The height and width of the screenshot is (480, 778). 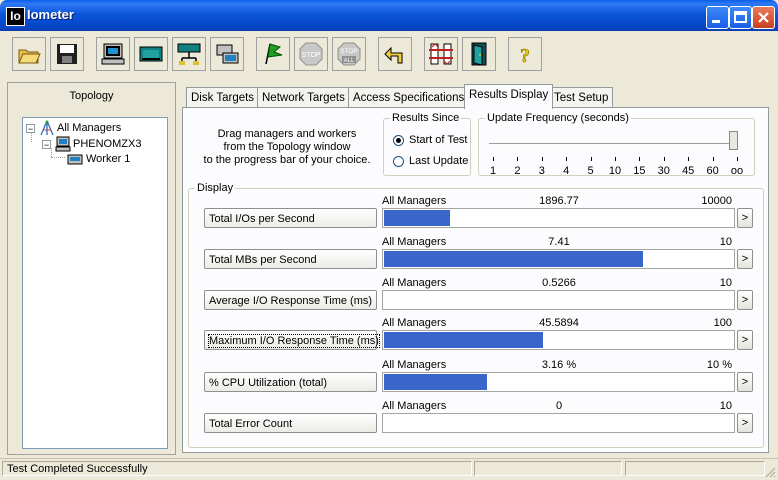 What do you see at coordinates (541, 171) in the screenshot?
I see `slider-tick-label: 3` at bounding box center [541, 171].